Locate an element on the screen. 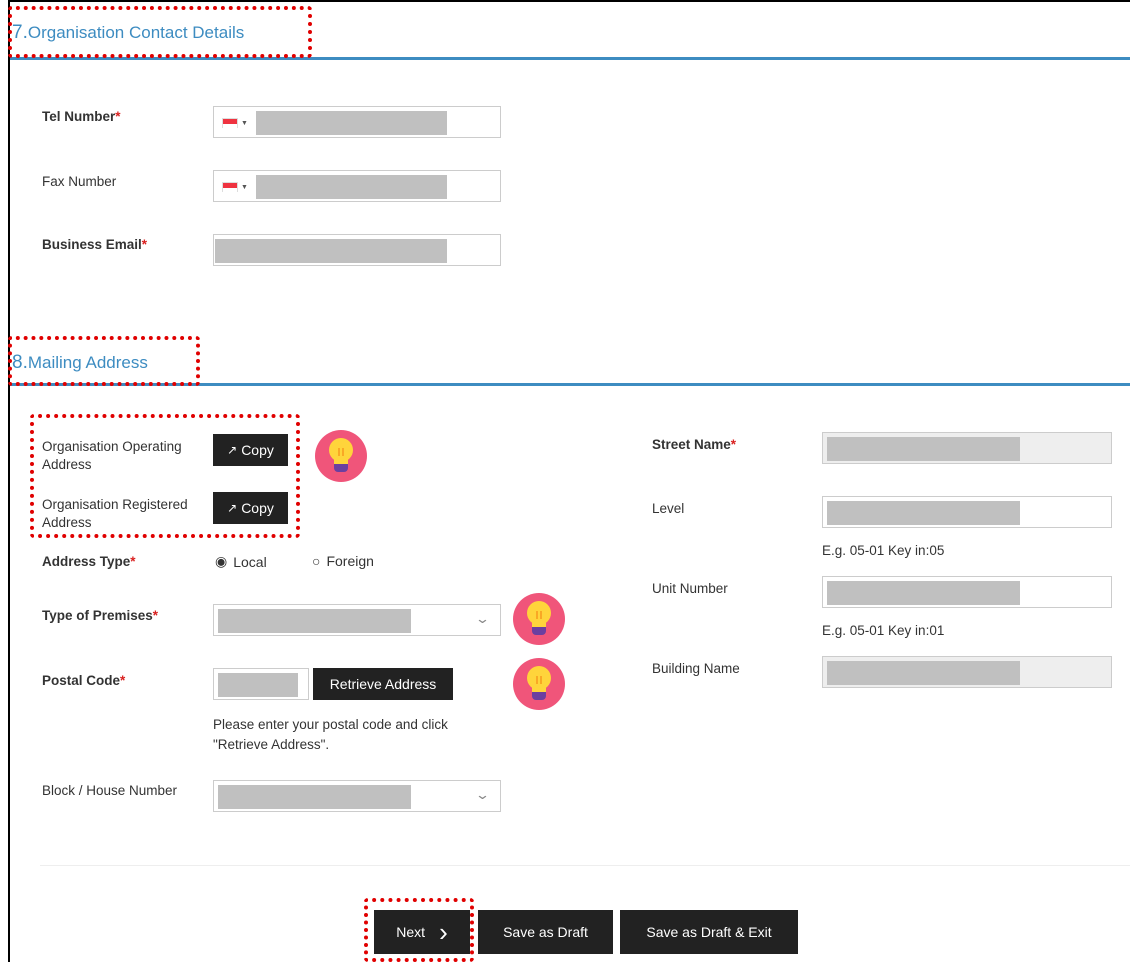 The image size is (1130, 962). label-text: Business Email is located at coordinates (92, 244).